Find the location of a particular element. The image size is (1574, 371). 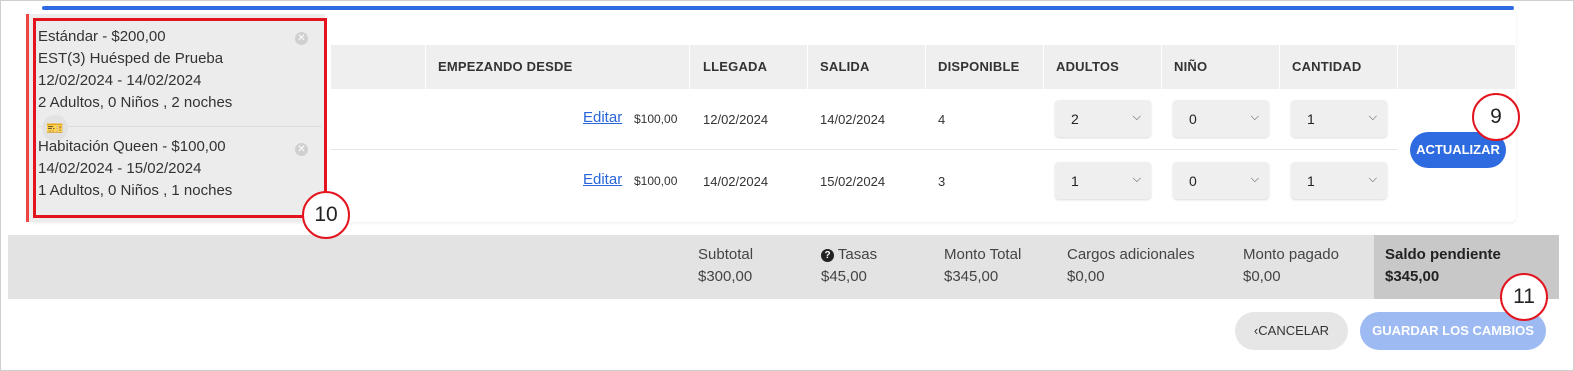

row-divider is located at coordinates (864, 149).